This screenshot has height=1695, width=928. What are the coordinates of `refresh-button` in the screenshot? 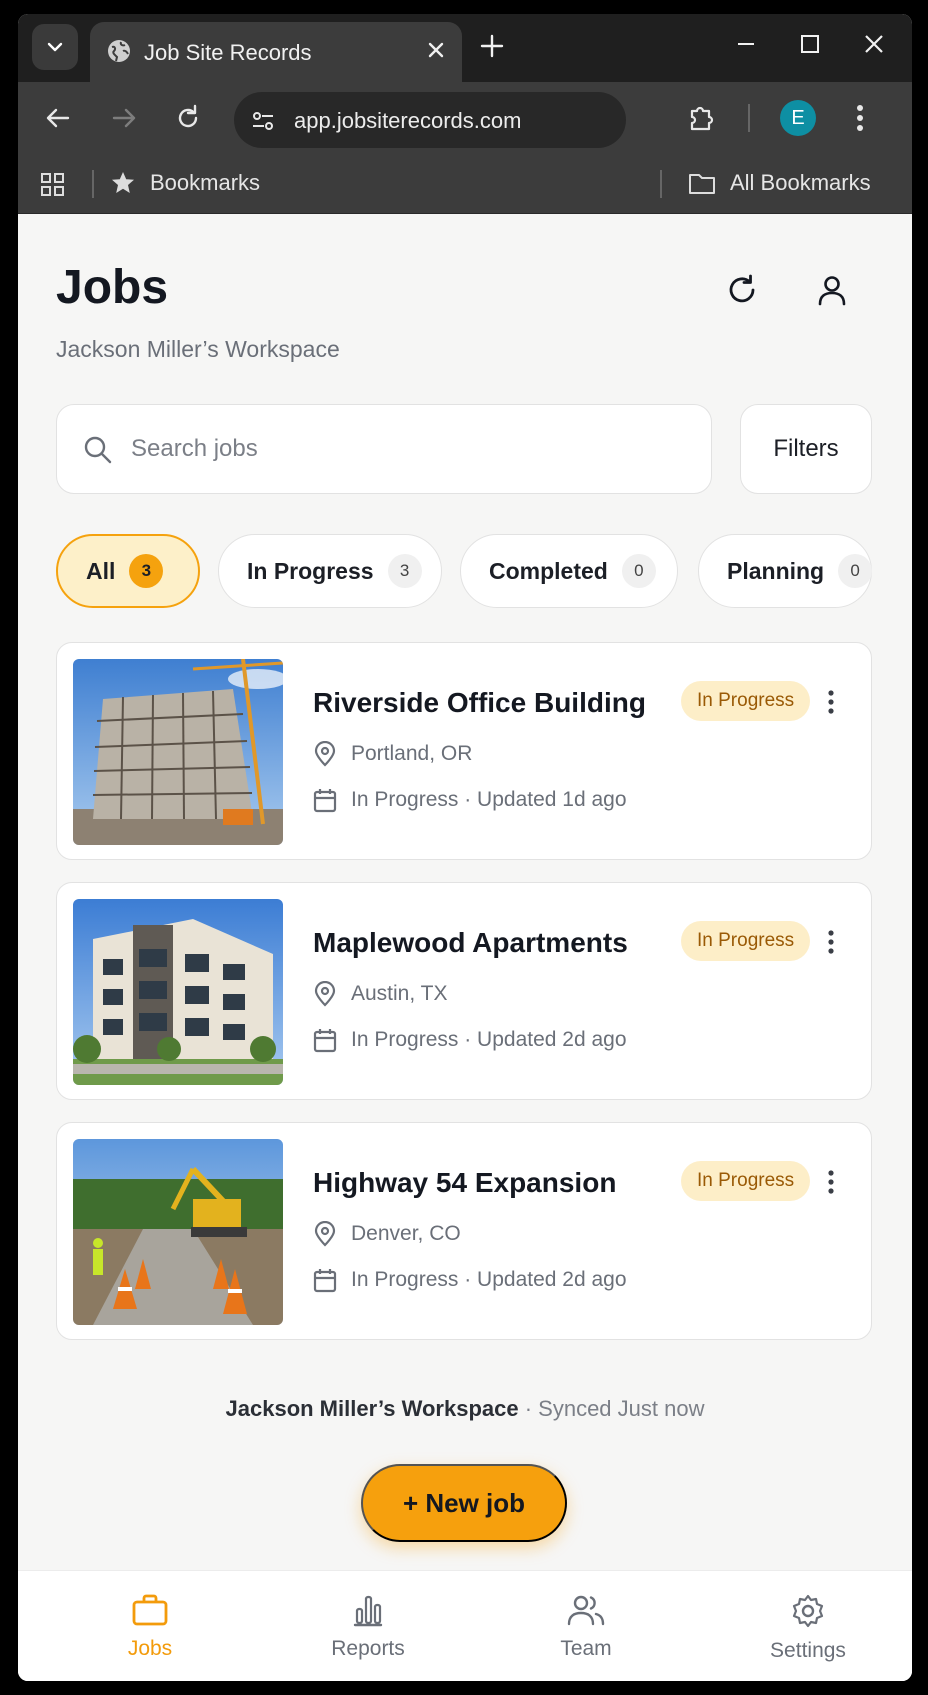 It's located at (742, 290).